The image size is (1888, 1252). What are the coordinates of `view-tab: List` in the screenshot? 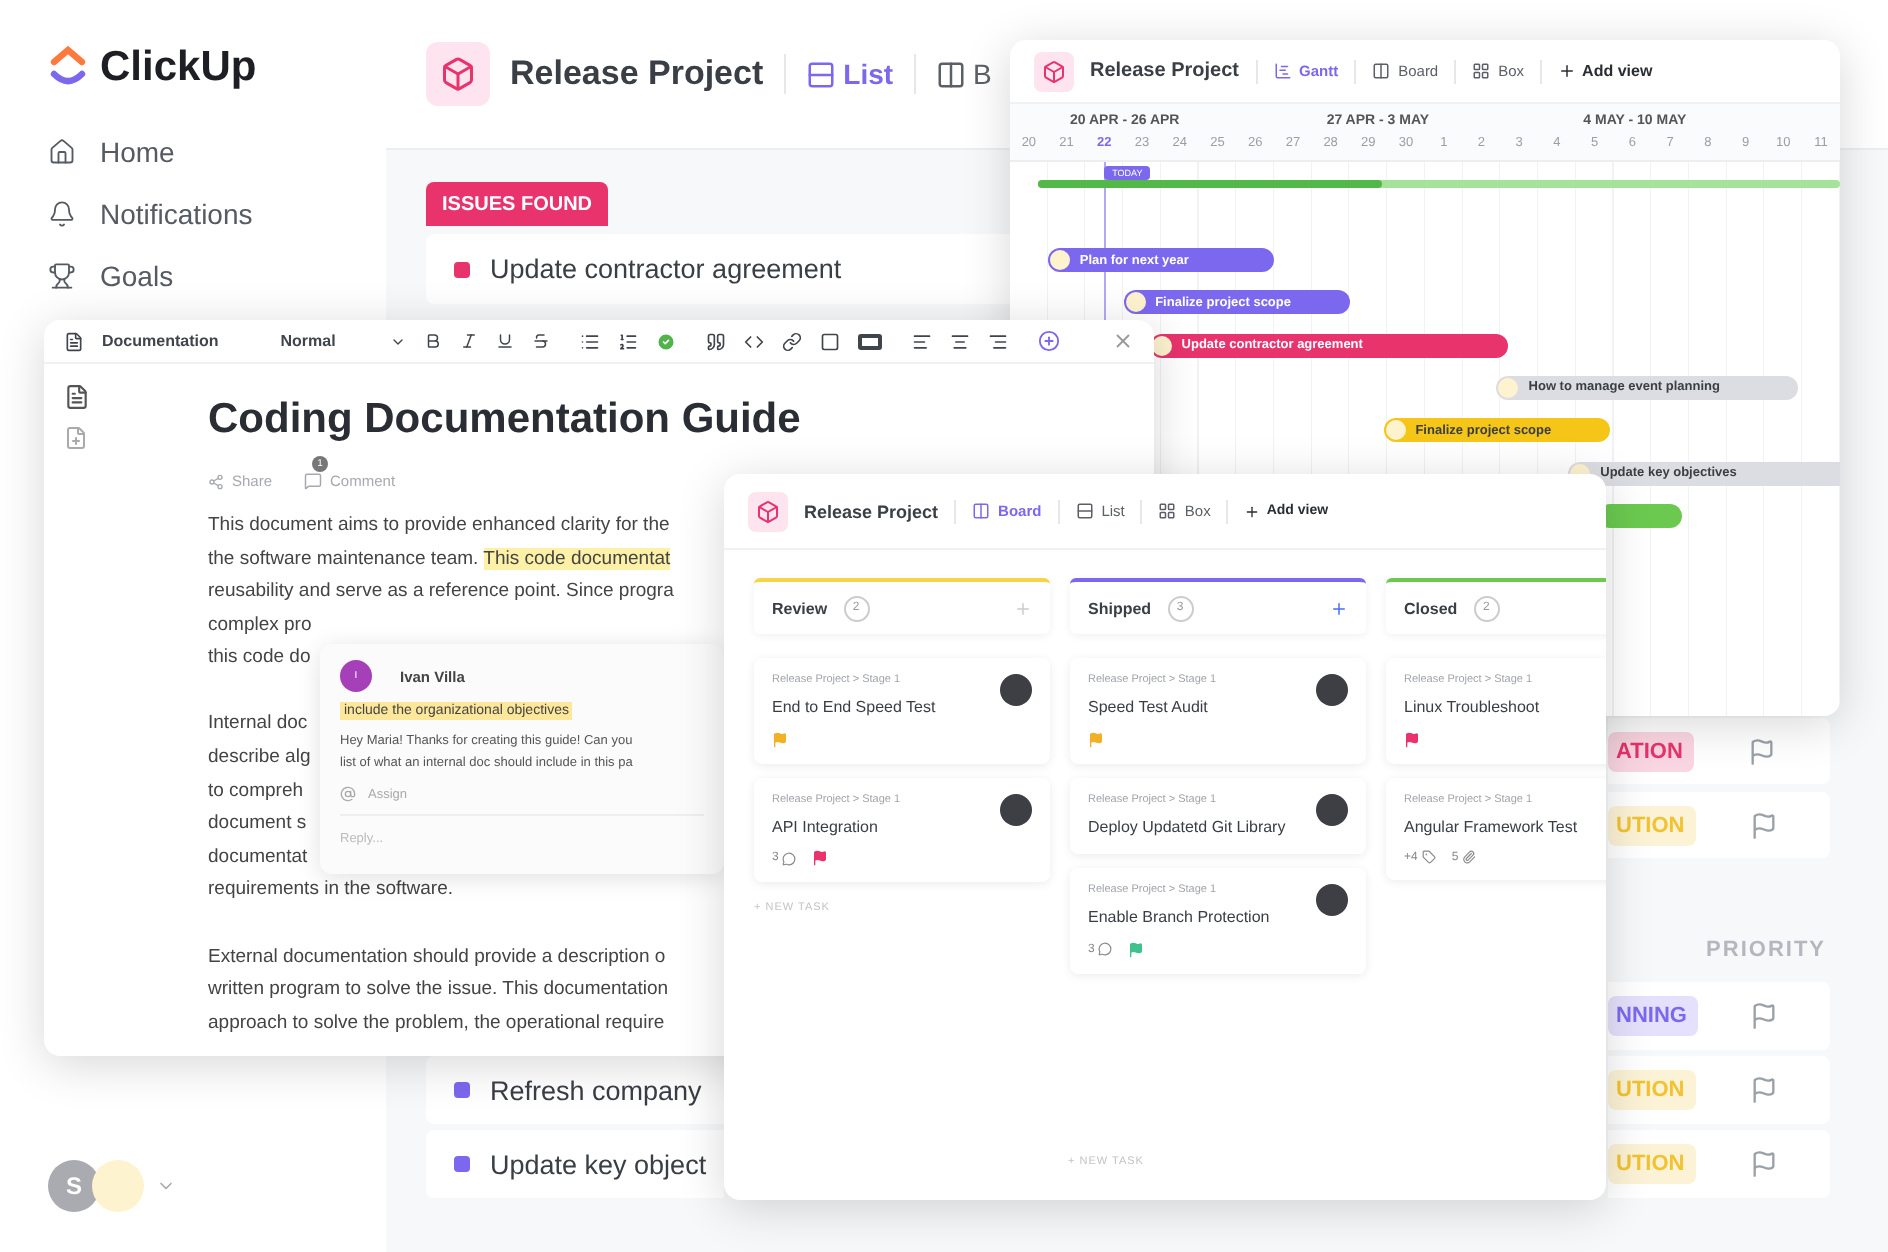 It's located at (849, 74).